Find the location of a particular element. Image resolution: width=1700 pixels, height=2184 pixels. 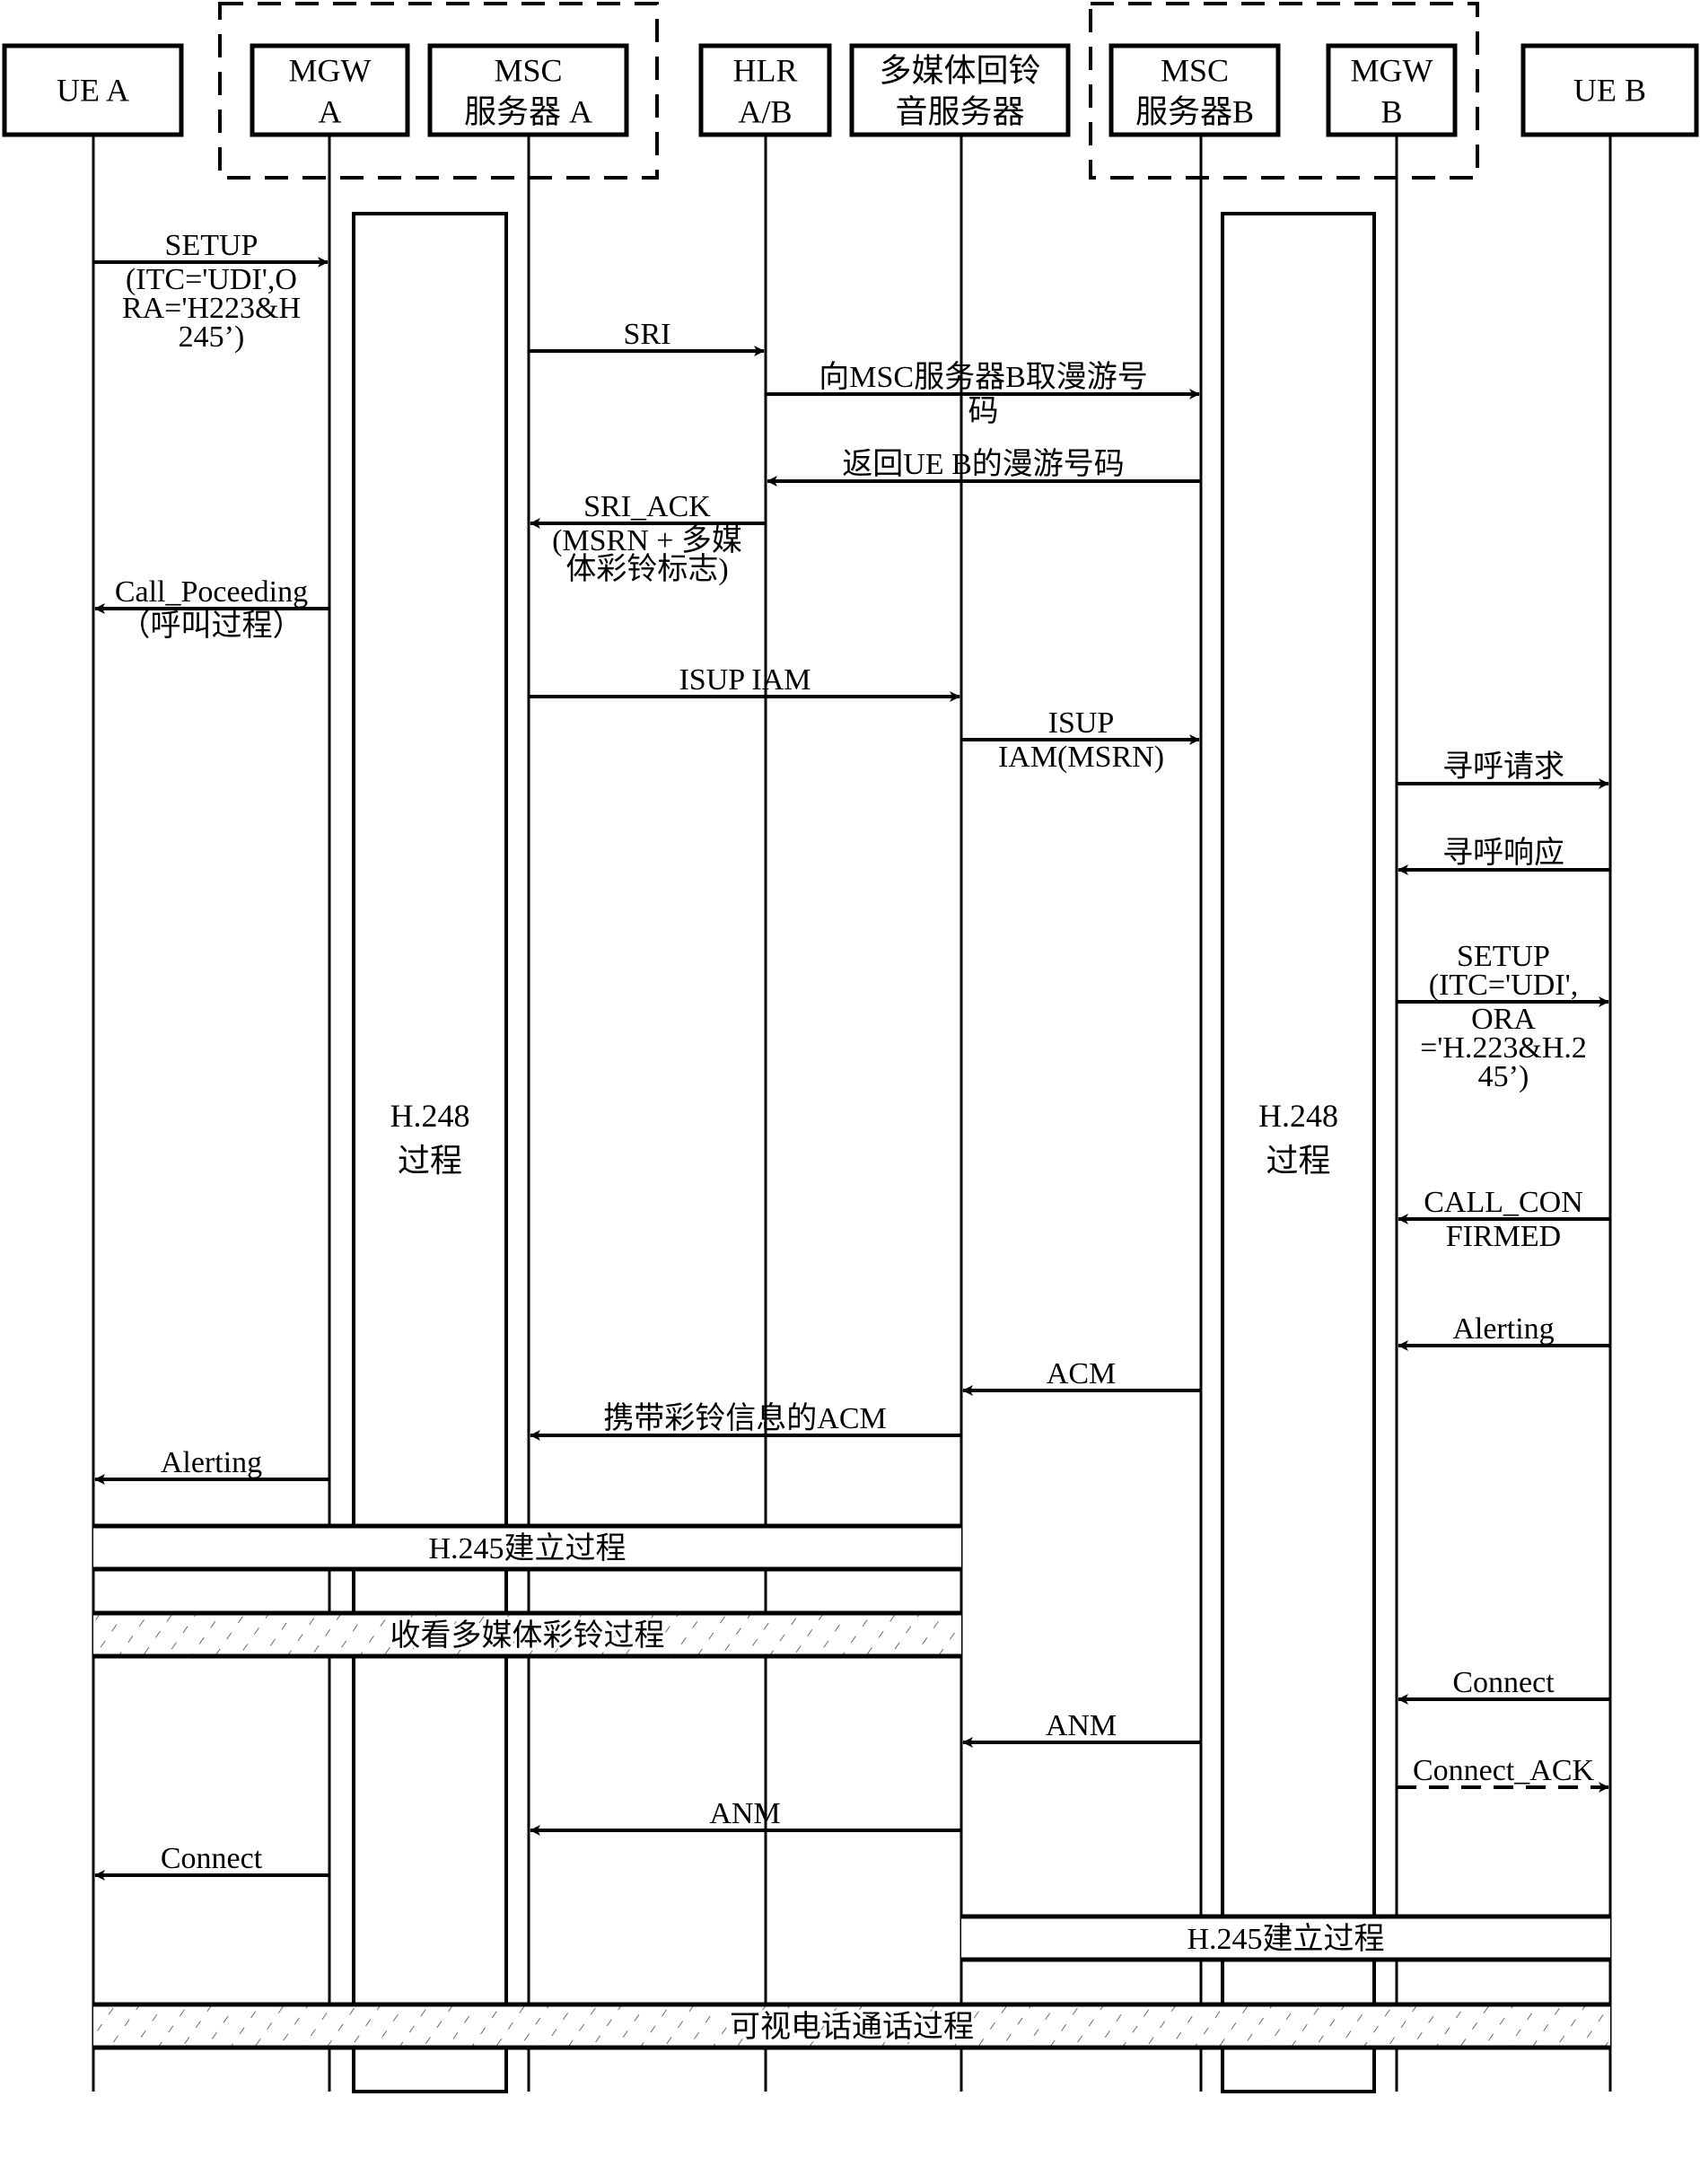

message-label: （呼叫过程） is located at coordinates (211, 626).